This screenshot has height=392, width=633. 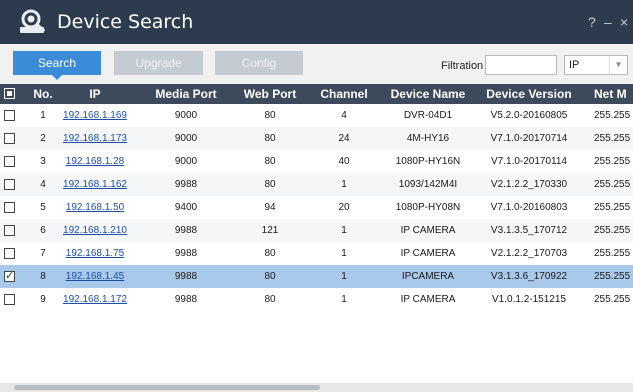 I want to click on column-header-device-version: Device Version, so click(x=529, y=94).